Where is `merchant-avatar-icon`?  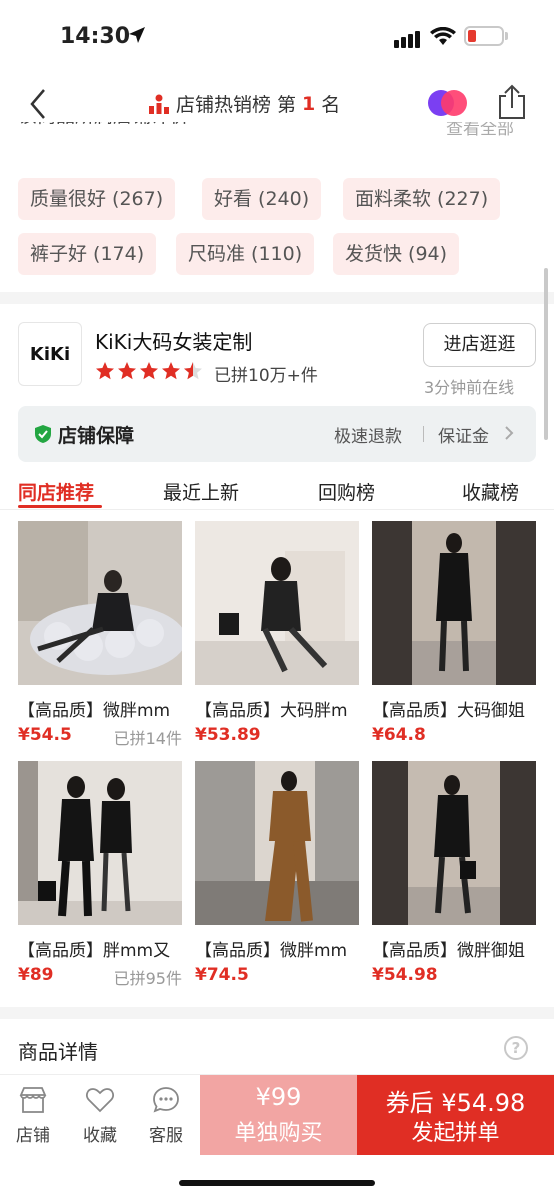 merchant-avatar-icon is located at coordinates (448, 102).